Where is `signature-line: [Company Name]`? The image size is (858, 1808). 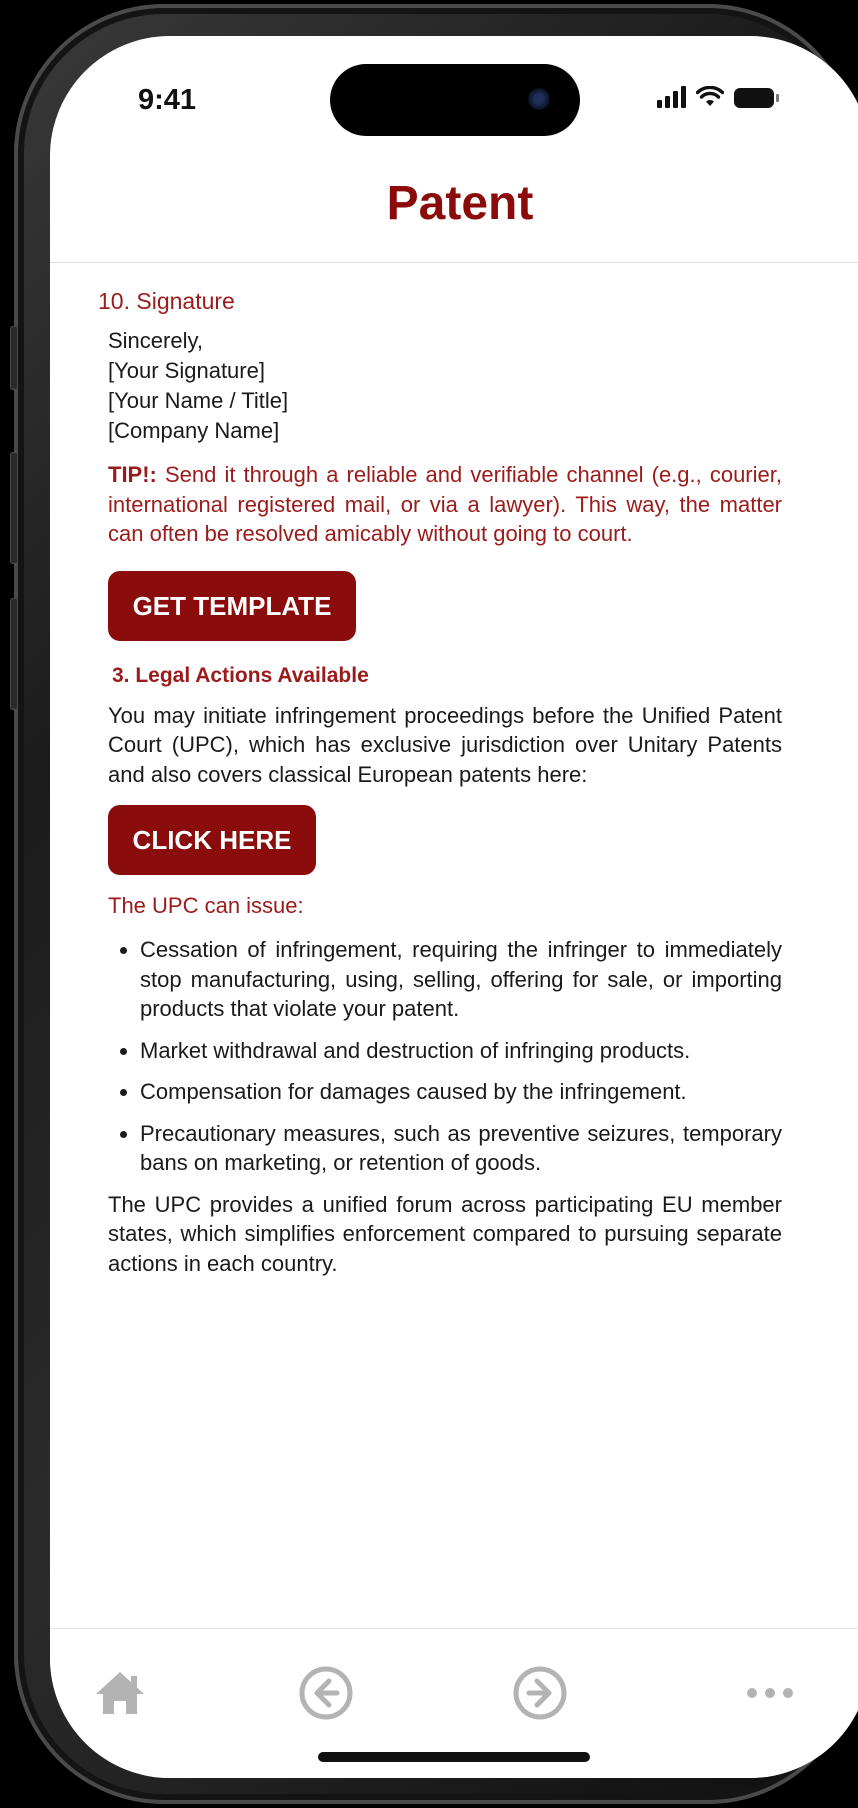
signature-line: [Company Name] is located at coordinates (194, 430).